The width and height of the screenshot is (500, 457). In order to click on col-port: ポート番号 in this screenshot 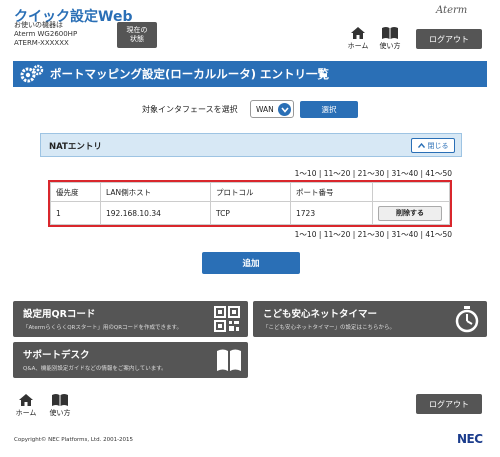, I will do `click(331, 192)`.